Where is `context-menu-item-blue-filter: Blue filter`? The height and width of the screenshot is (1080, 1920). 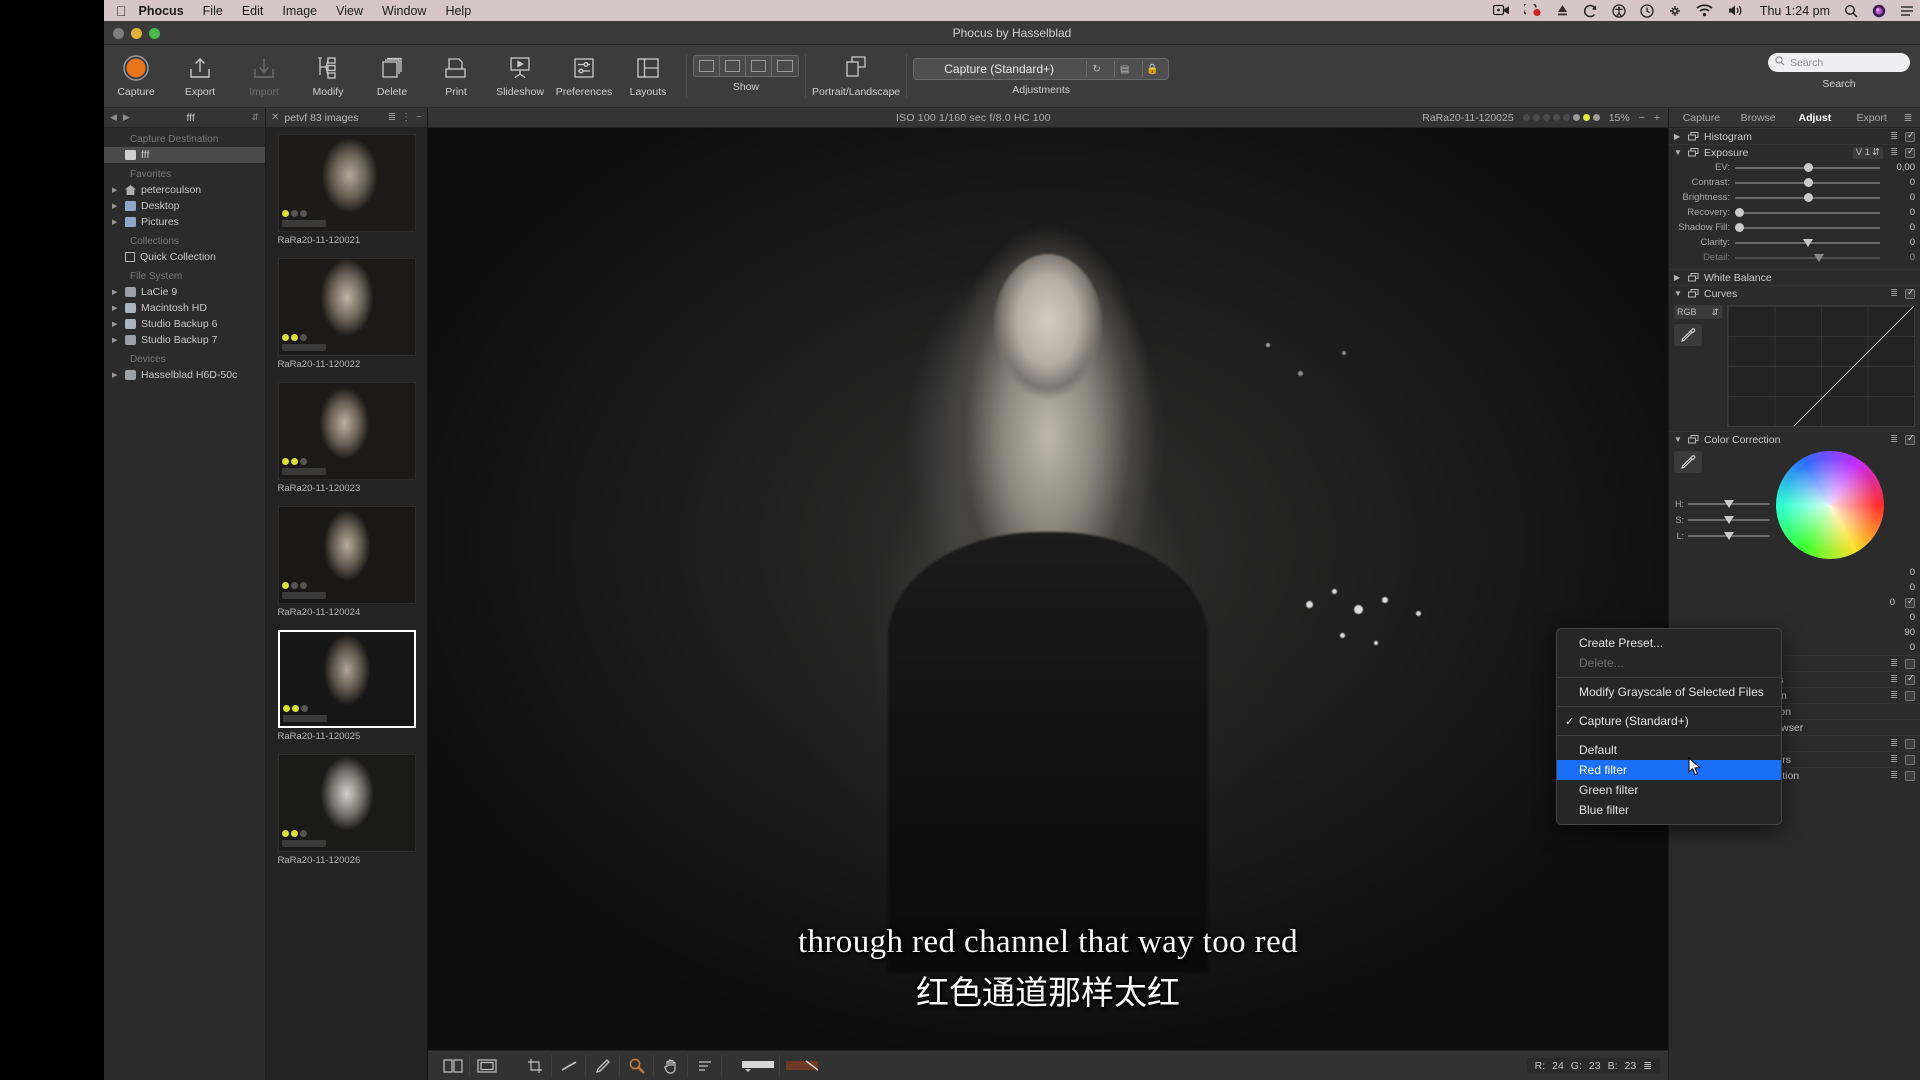 context-menu-item-blue-filter: Blue filter is located at coordinates (1669, 810).